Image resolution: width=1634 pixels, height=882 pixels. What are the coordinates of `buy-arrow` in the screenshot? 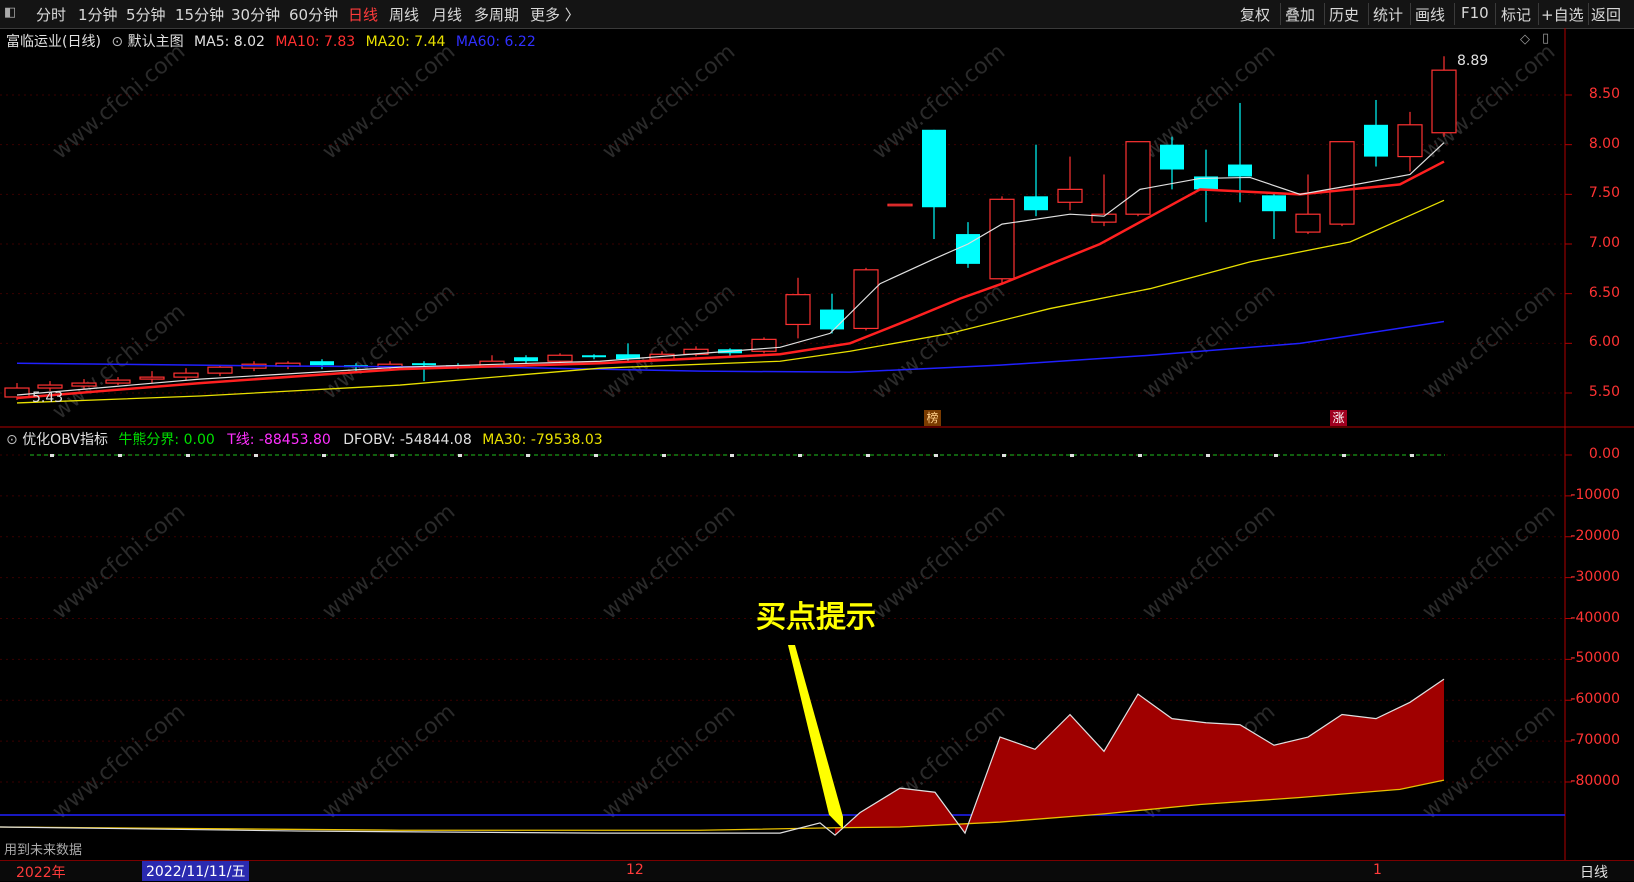 It's located at (815, 737).